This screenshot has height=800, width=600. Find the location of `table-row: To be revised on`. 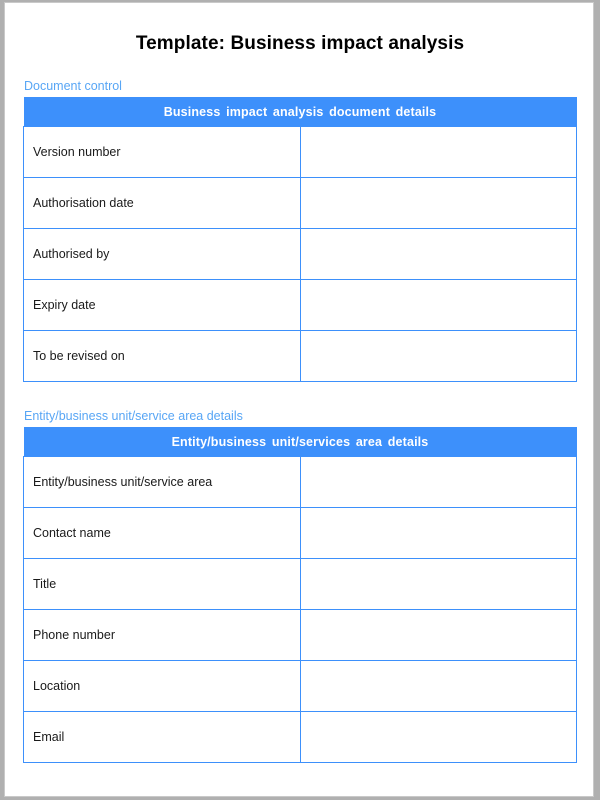

table-row: To be revised on is located at coordinates (300, 356).